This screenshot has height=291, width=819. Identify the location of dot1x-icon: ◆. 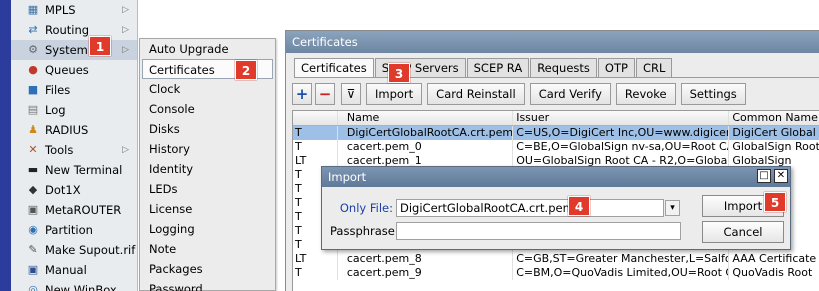
(33, 189).